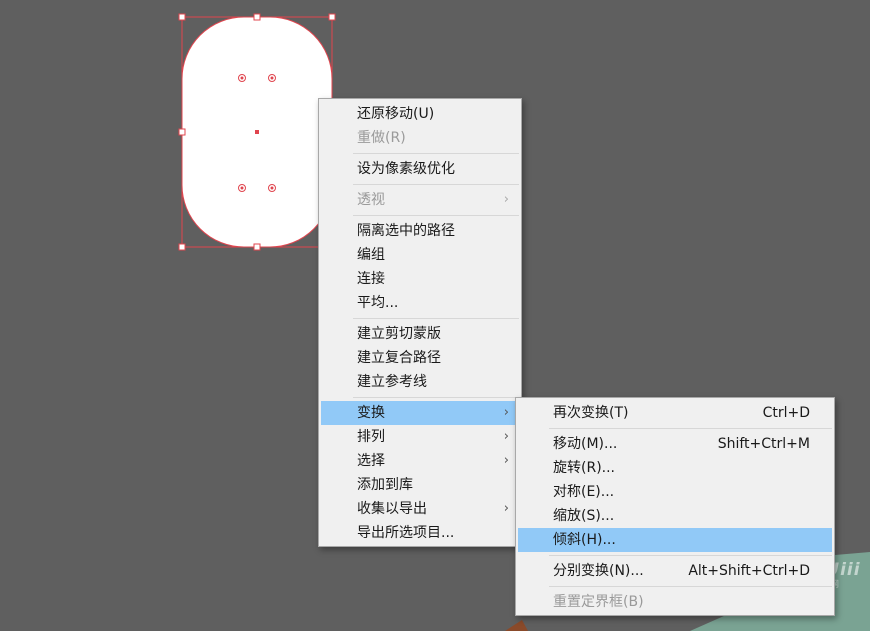 The height and width of the screenshot is (631, 870). Describe the element at coordinates (420, 138) in the screenshot. I see `context-menu-item: 重做(R)` at that location.